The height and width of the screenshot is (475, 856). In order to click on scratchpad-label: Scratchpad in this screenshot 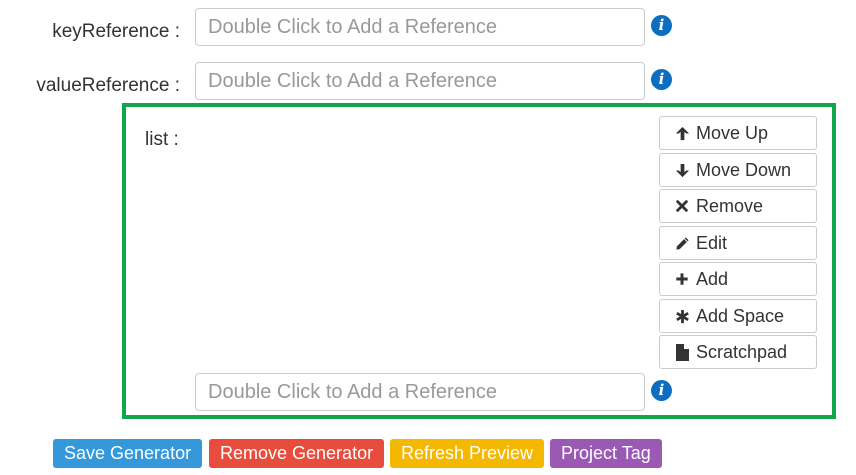, I will do `click(742, 351)`.